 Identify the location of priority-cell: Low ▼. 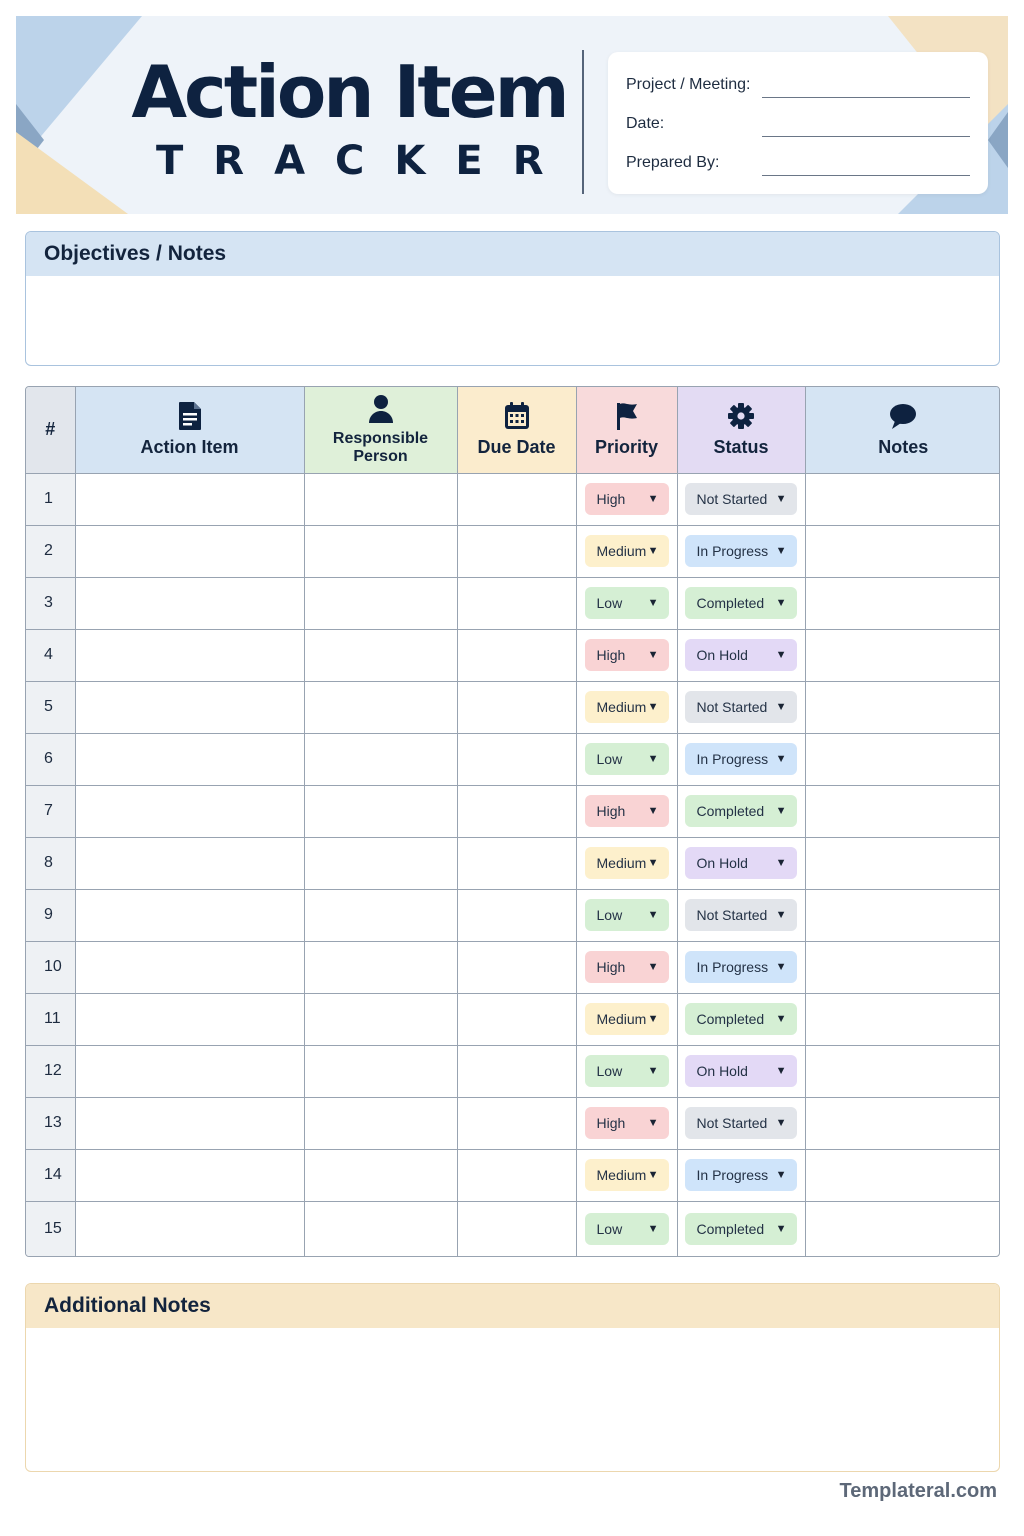
(626, 759).